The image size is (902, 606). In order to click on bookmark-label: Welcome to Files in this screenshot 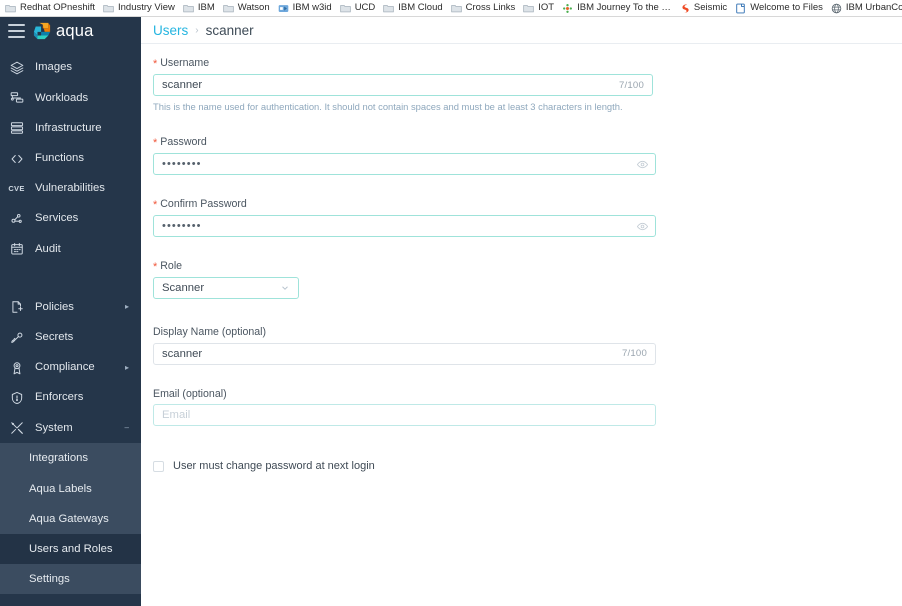, I will do `click(786, 8)`.